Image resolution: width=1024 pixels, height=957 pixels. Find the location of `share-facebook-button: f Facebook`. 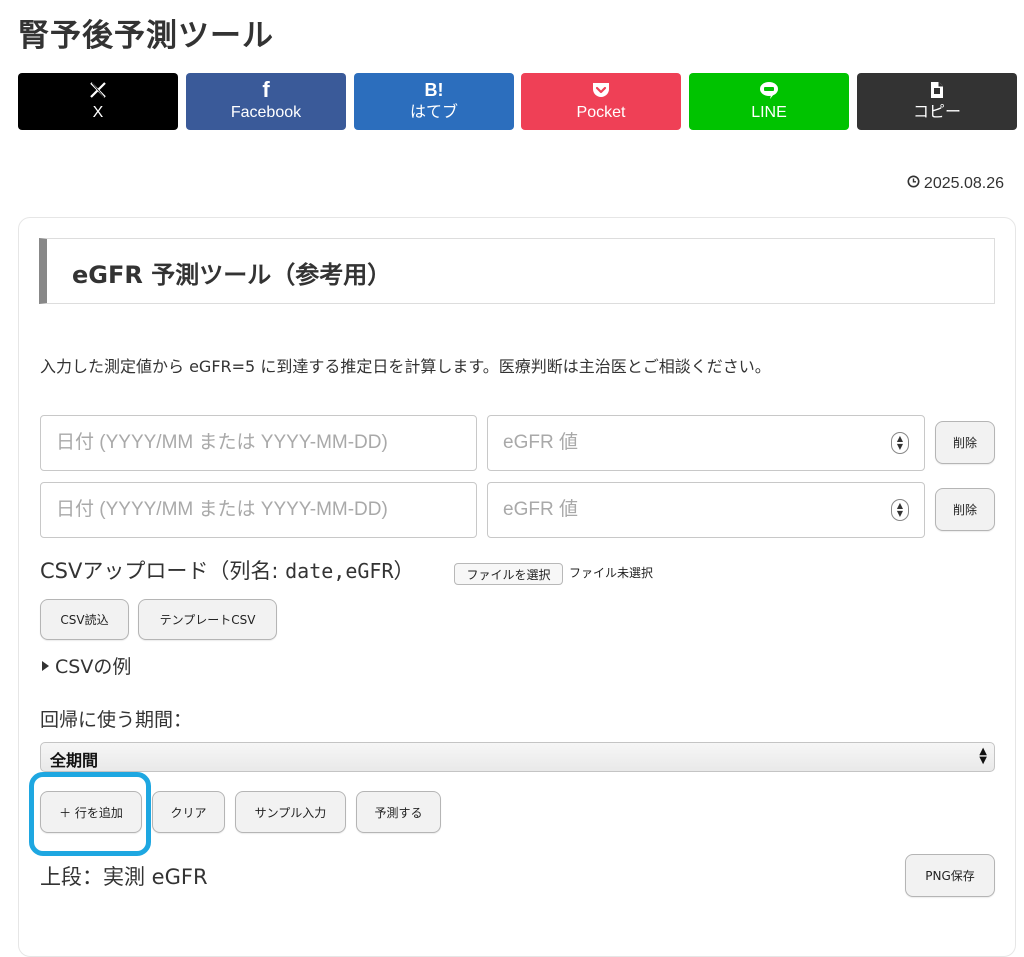

share-facebook-button: f Facebook is located at coordinates (266, 101).